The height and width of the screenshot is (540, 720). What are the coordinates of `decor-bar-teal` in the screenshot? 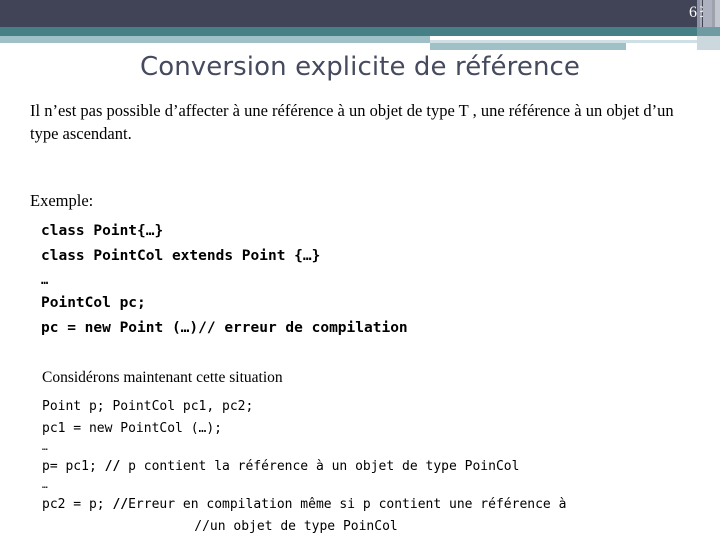 It's located at (360, 31).